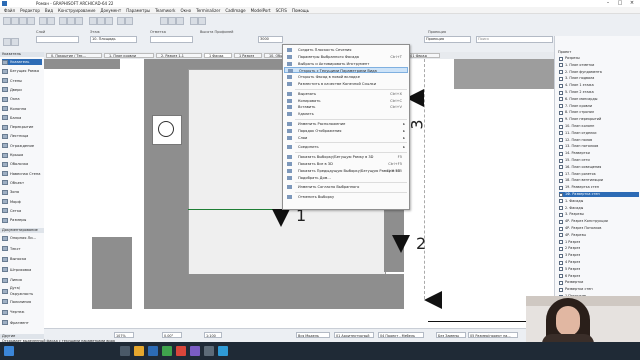 The width and height of the screenshot is (640, 360). Describe the element at coordinates (599, 194) in the screenshot. I see `navigator-item: 1Ф. Развертка стен` at that location.